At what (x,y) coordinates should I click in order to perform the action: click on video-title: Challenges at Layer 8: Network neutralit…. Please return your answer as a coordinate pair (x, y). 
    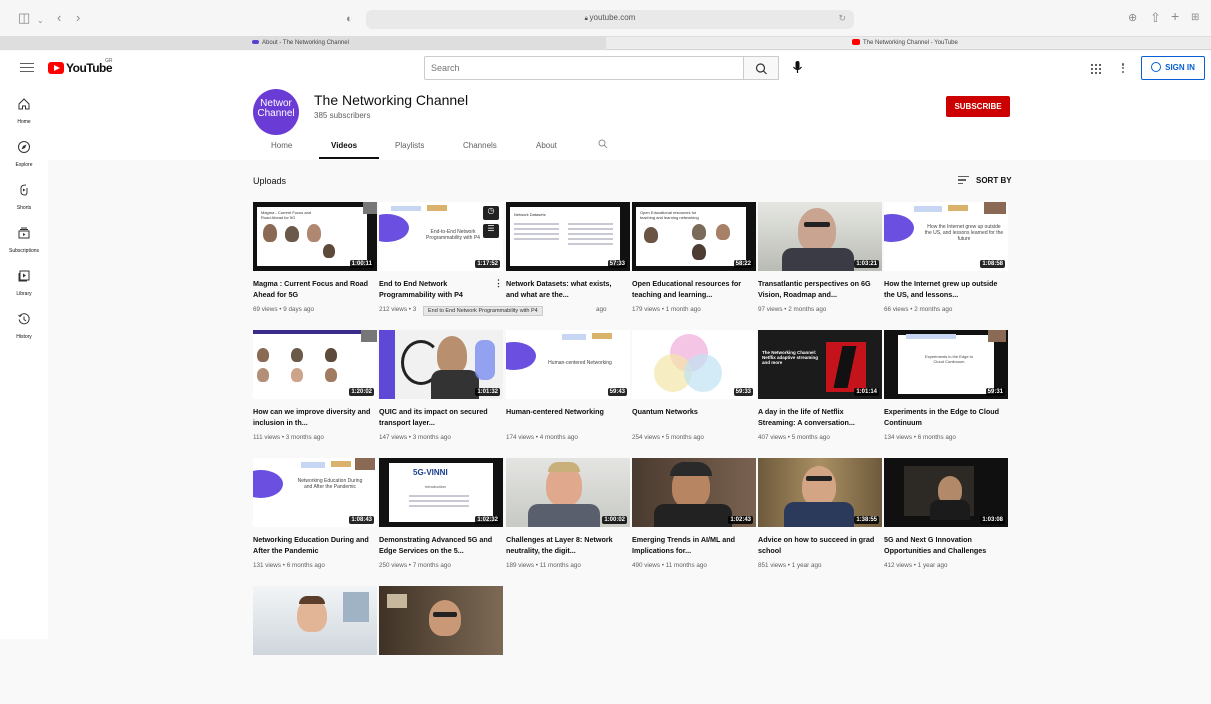
    Looking at the image, I should click on (566, 545).